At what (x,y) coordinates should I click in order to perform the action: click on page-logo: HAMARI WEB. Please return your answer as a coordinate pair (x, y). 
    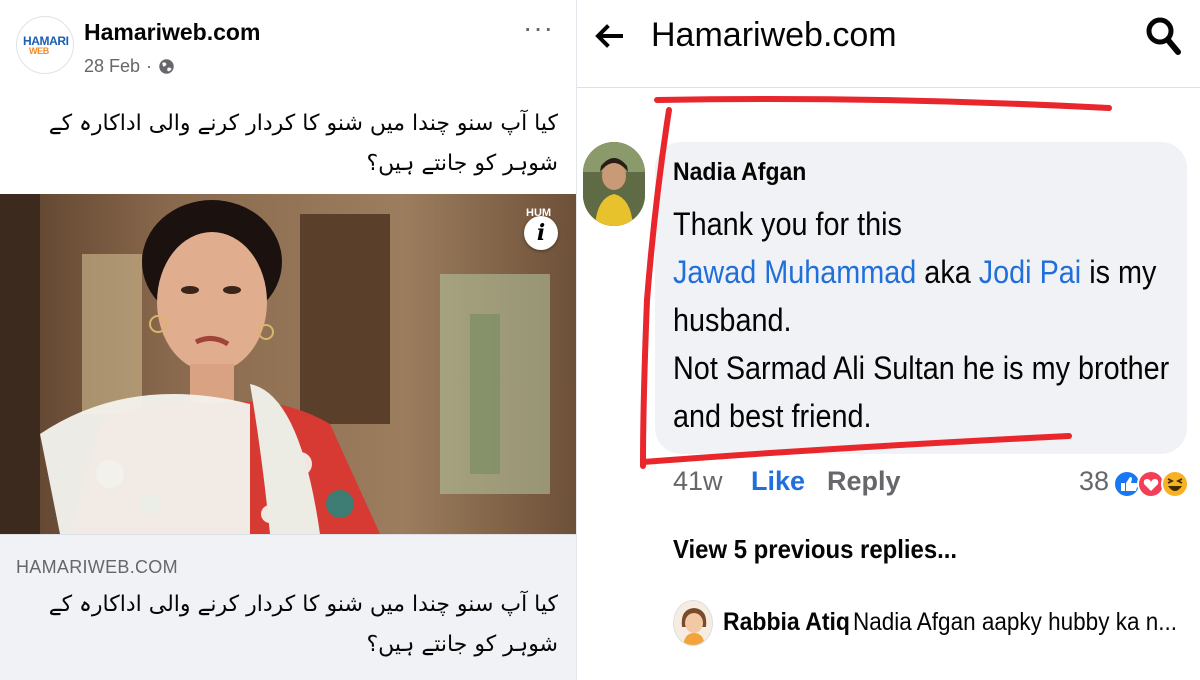
    Looking at the image, I should click on (45, 45).